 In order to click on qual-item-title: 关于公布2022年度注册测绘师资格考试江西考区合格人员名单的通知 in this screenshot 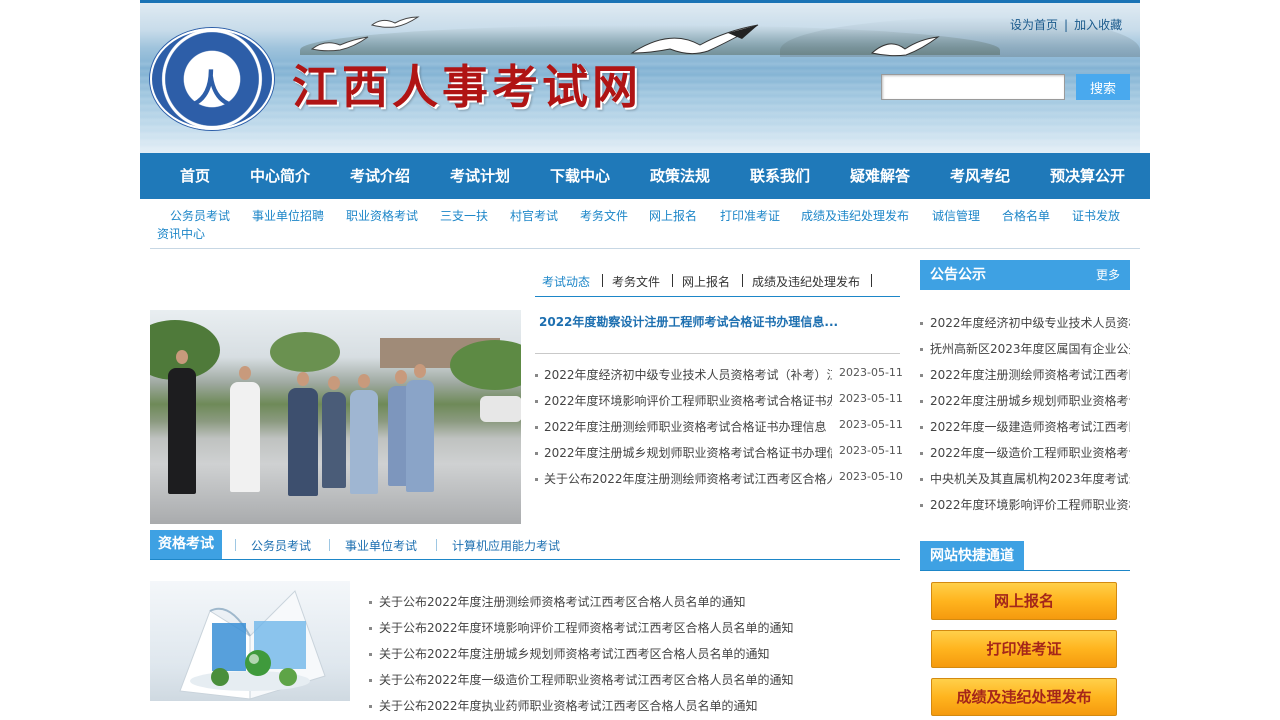, I will do `click(562, 601)`.